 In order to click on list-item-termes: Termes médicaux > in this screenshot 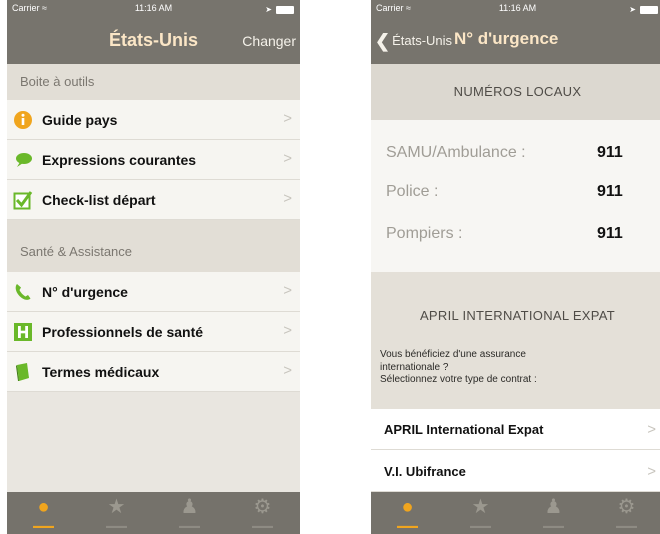, I will do `click(153, 372)`.